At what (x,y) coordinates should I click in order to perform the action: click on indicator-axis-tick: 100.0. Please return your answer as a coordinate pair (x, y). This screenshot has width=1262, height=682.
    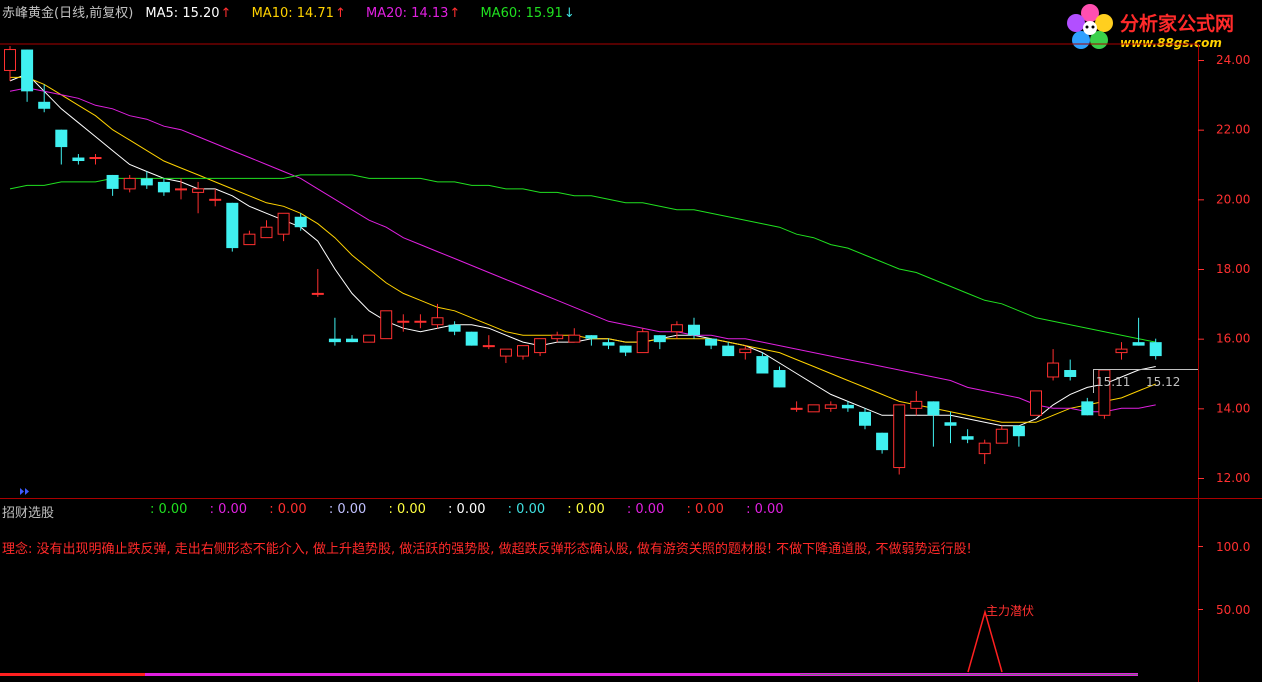
    Looking at the image, I should click on (1233, 547).